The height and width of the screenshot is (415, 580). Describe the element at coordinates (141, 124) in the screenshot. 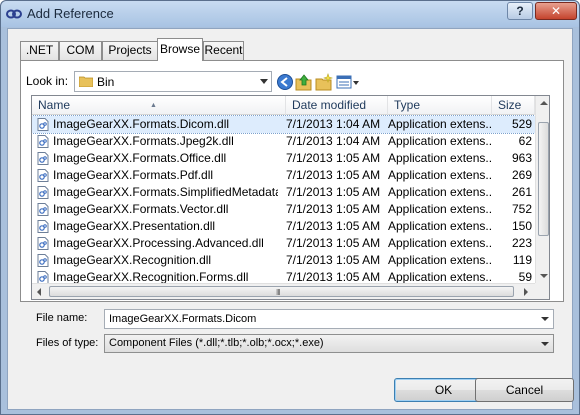

I see `file-name-cell: ImageGearXX.Formats.Dicom.dll` at that location.